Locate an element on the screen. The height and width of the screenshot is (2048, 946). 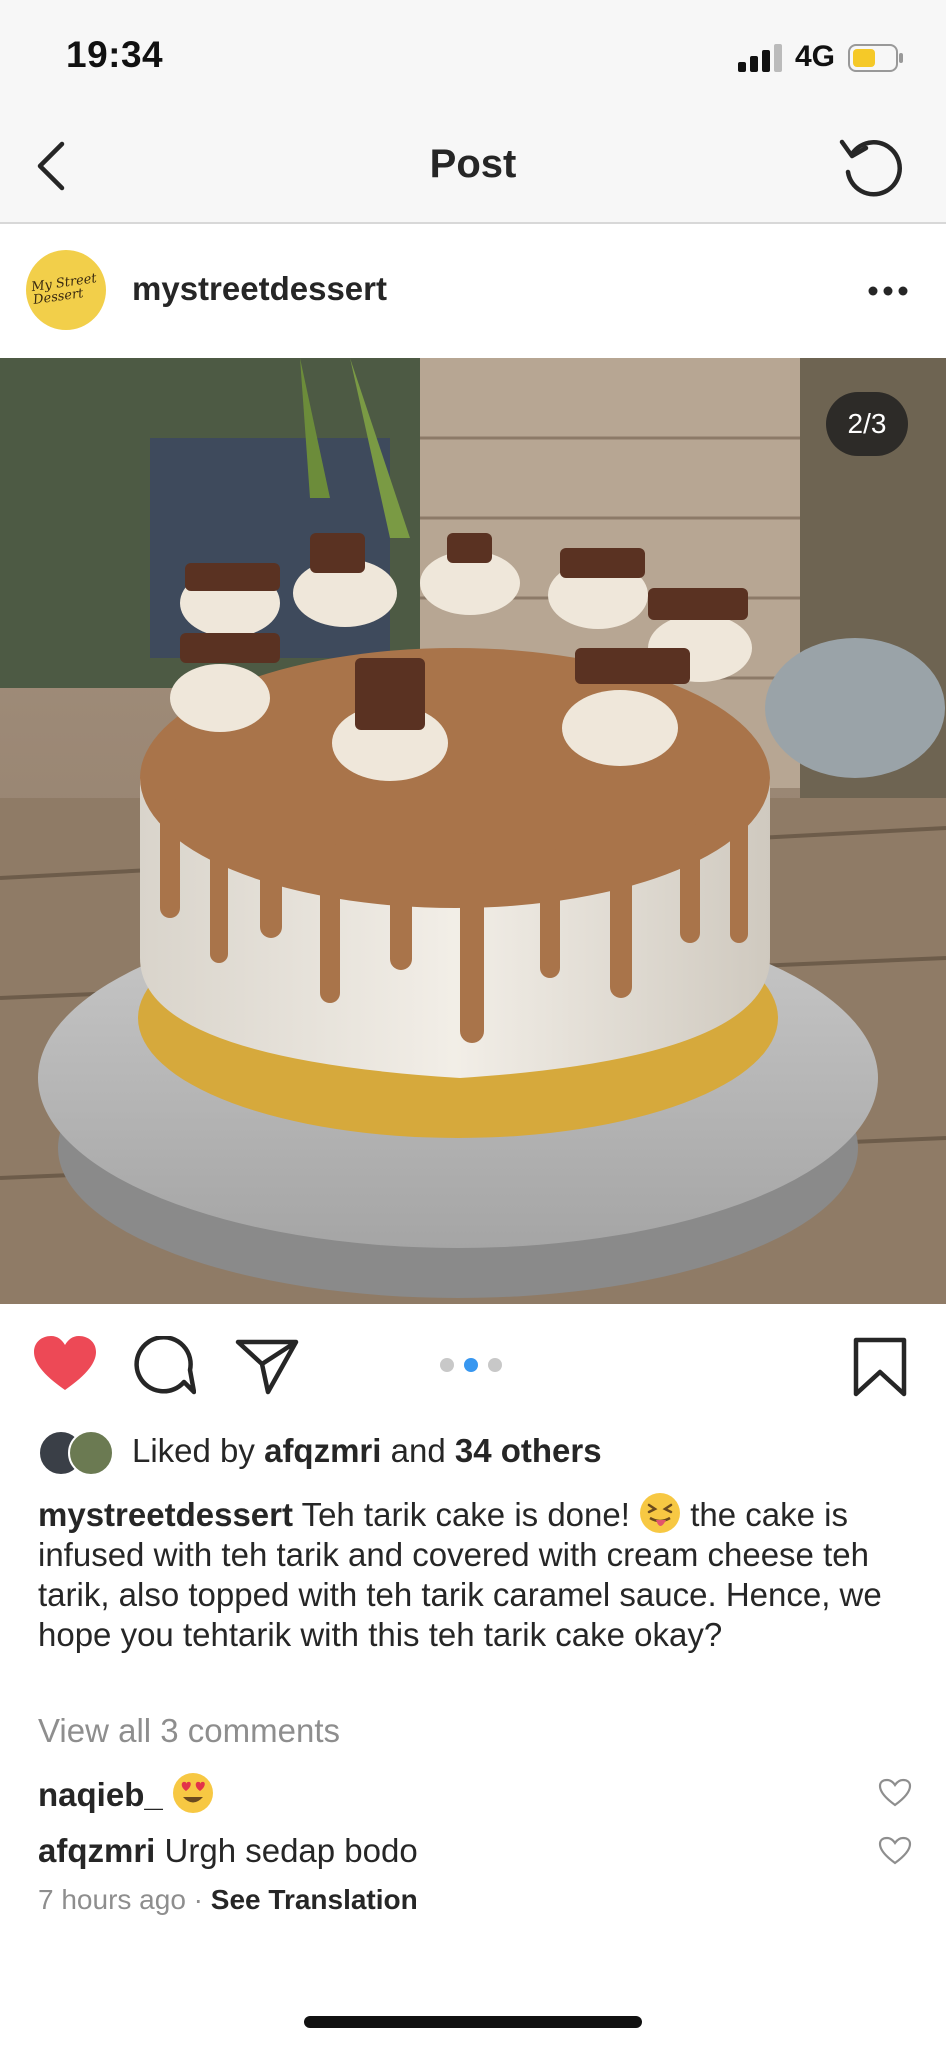
post-username: mystreetdessert is located at coordinates (259, 289).